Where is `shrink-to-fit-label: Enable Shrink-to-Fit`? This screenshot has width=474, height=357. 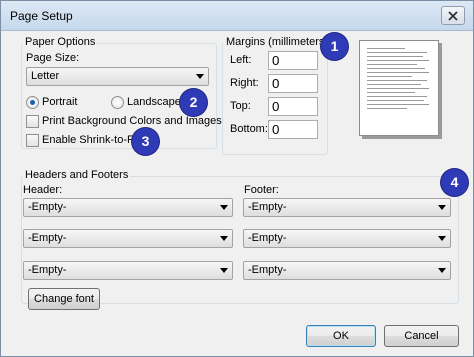
shrink-to-fit-label: Enable Shrink-to-Fit is located at coordinates (90, 140).